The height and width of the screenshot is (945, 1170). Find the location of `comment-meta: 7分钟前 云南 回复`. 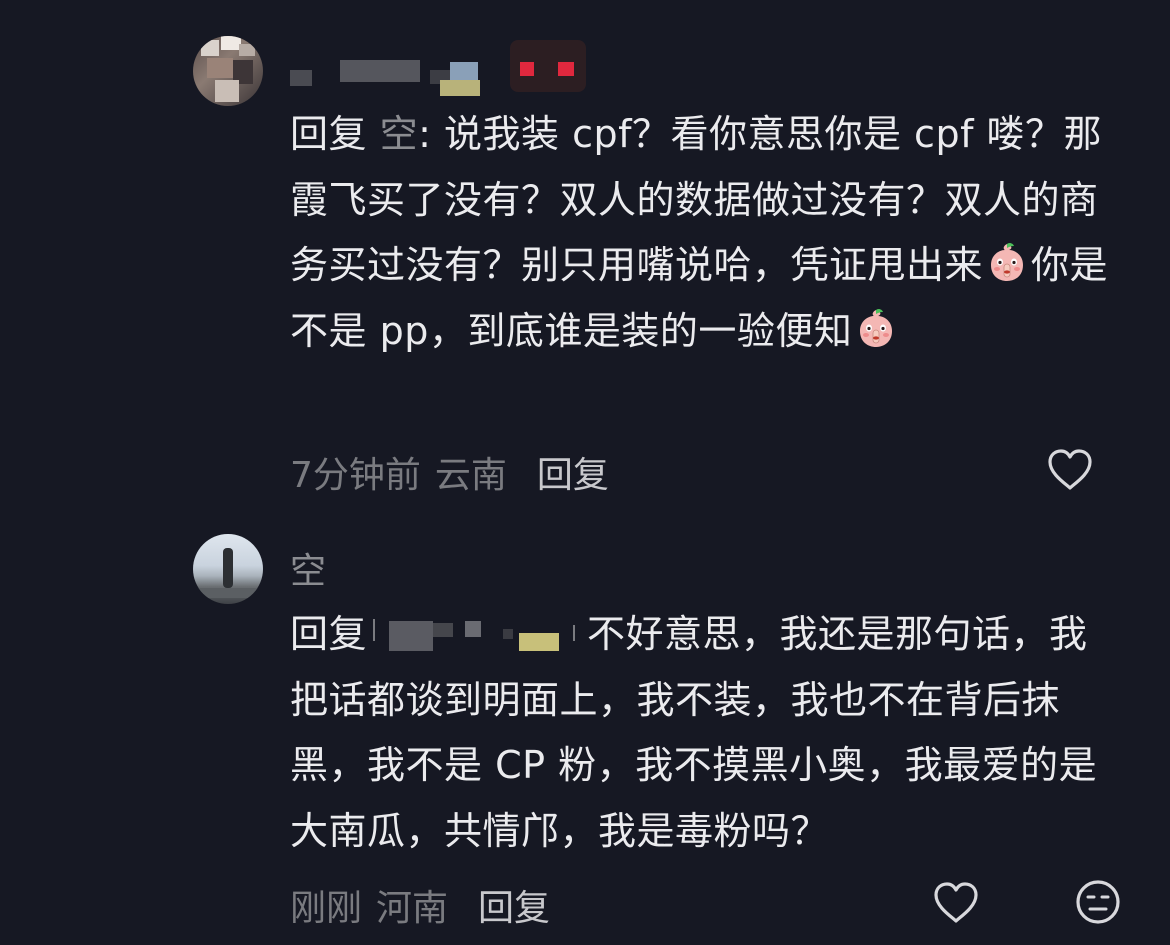

comment-meta: 7分钟前 云南 回复 is located at coordinates (449, 472).